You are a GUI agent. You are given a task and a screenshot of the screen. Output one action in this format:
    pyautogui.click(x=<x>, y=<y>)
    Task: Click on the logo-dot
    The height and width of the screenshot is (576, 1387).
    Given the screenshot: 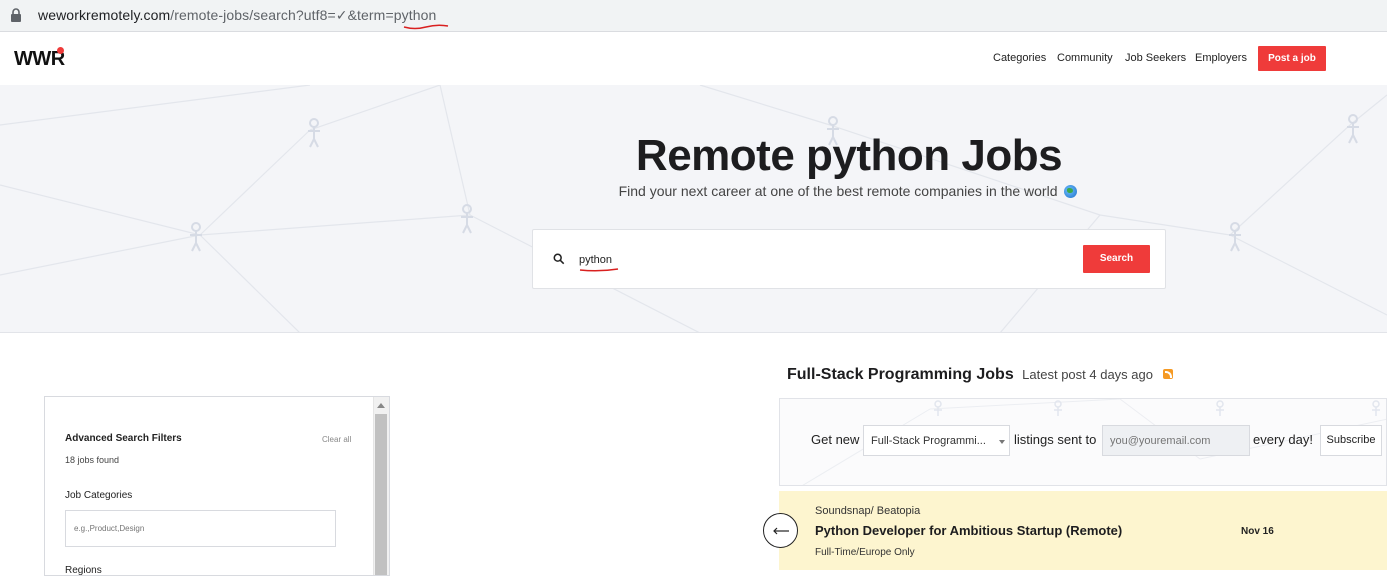 What is the action you would take?
    pyautogui.click(x=60, y=50)
    